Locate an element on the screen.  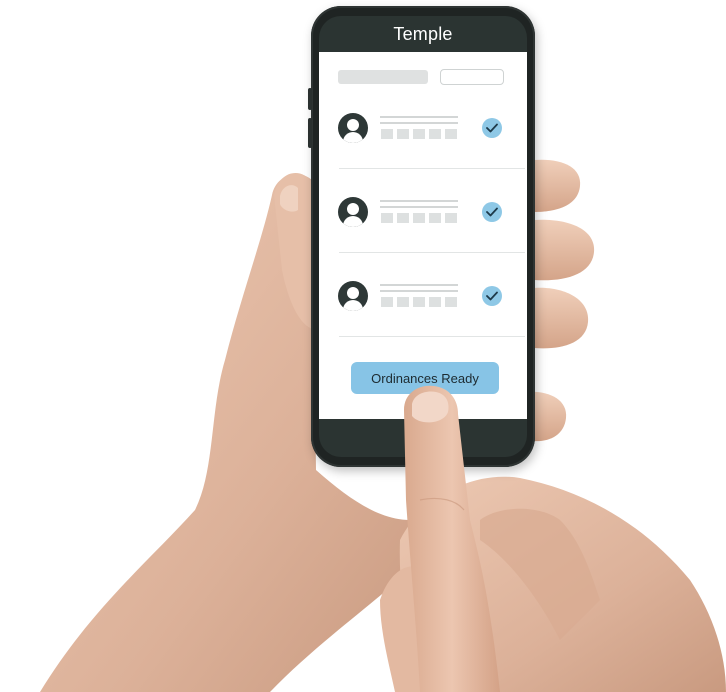
page-title: Temple is located at coordinates (423, 33).